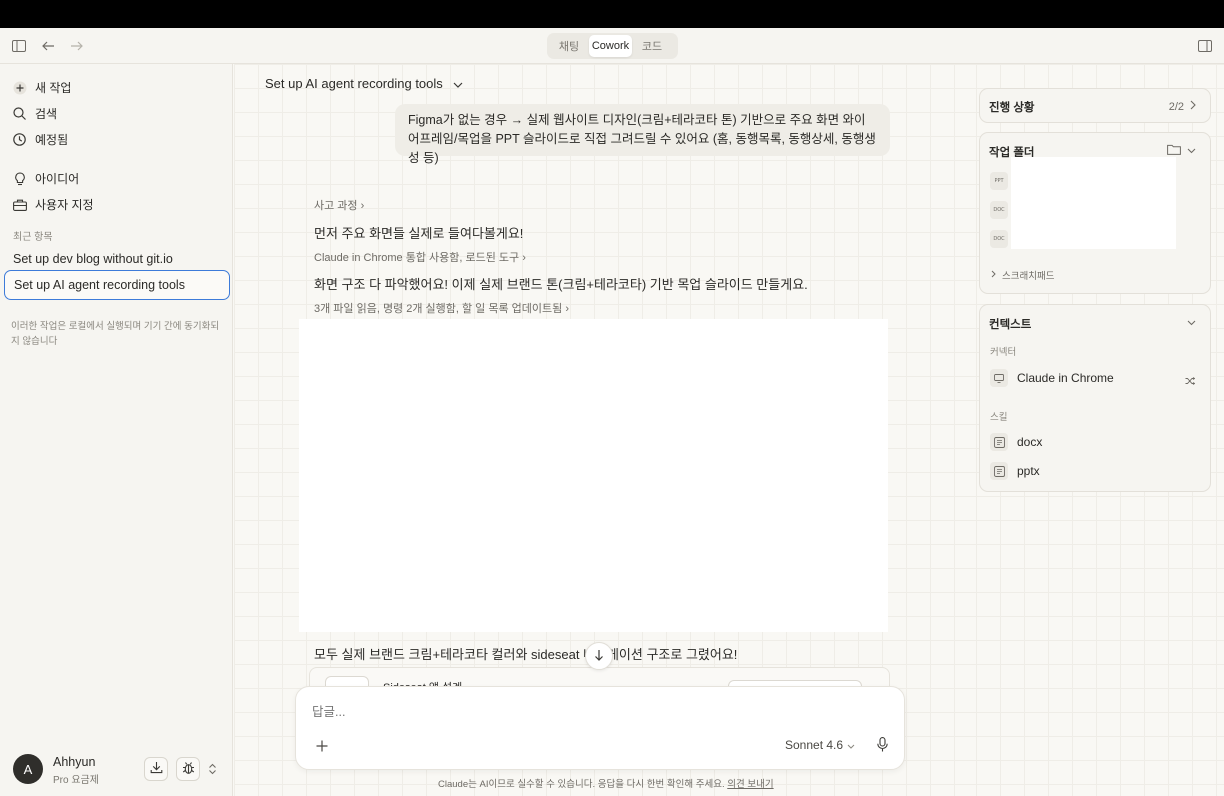  What do you see at coordinates (1176, 106) in the screenshot?
I see `progress-count-text: 2/2` at bounding box center [1176, 106].